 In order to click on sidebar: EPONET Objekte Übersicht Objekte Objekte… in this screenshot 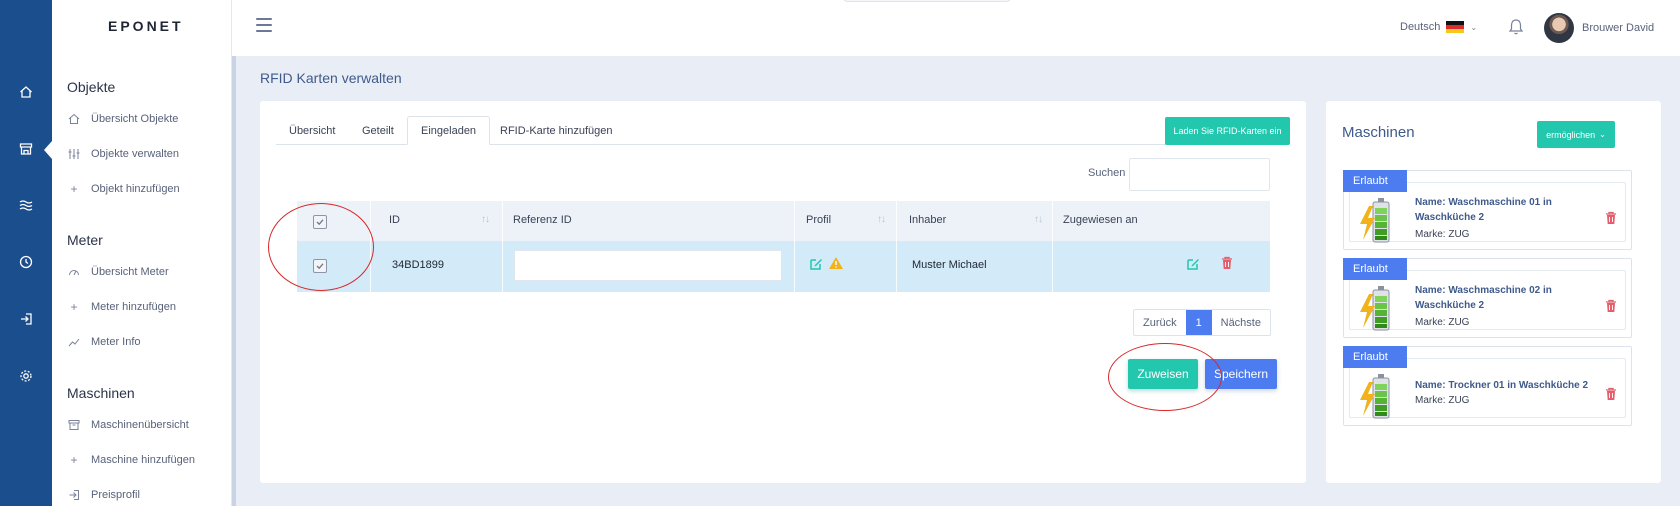, I will do `click(142, 253)`.